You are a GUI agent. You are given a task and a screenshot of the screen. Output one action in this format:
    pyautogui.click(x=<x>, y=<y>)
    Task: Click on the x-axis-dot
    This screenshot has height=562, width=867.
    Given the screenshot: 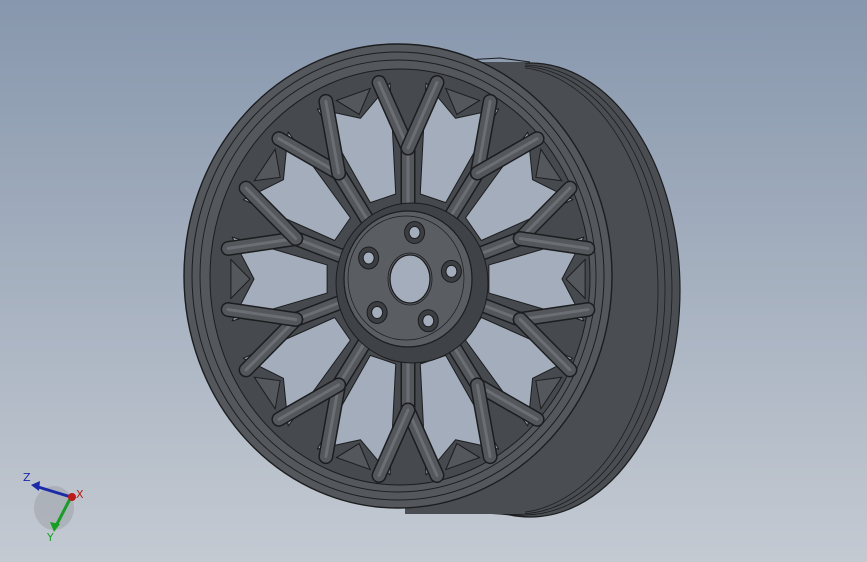 What is the action you would take?
    pyautogui.click(x=72, y=497)
    